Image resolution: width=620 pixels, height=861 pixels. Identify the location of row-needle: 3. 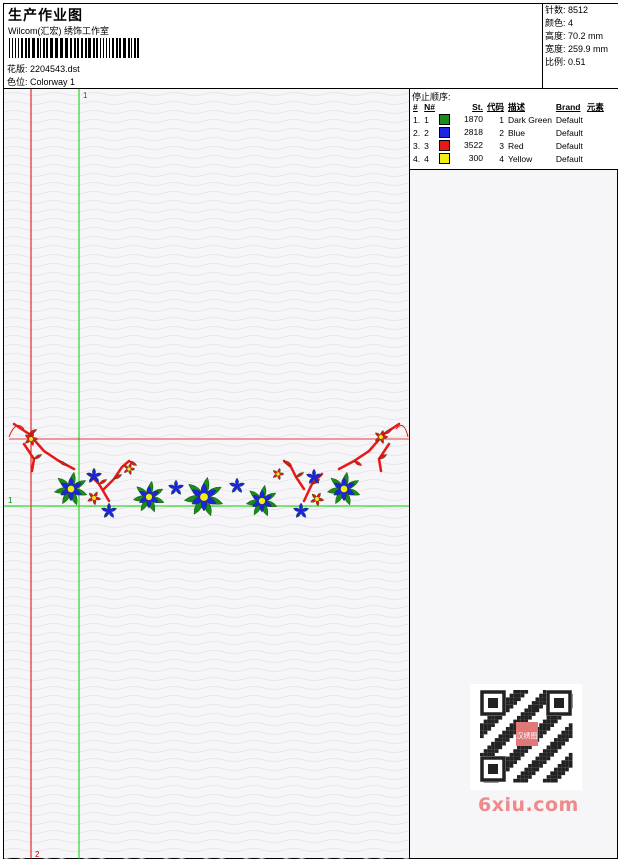
(426, 145).